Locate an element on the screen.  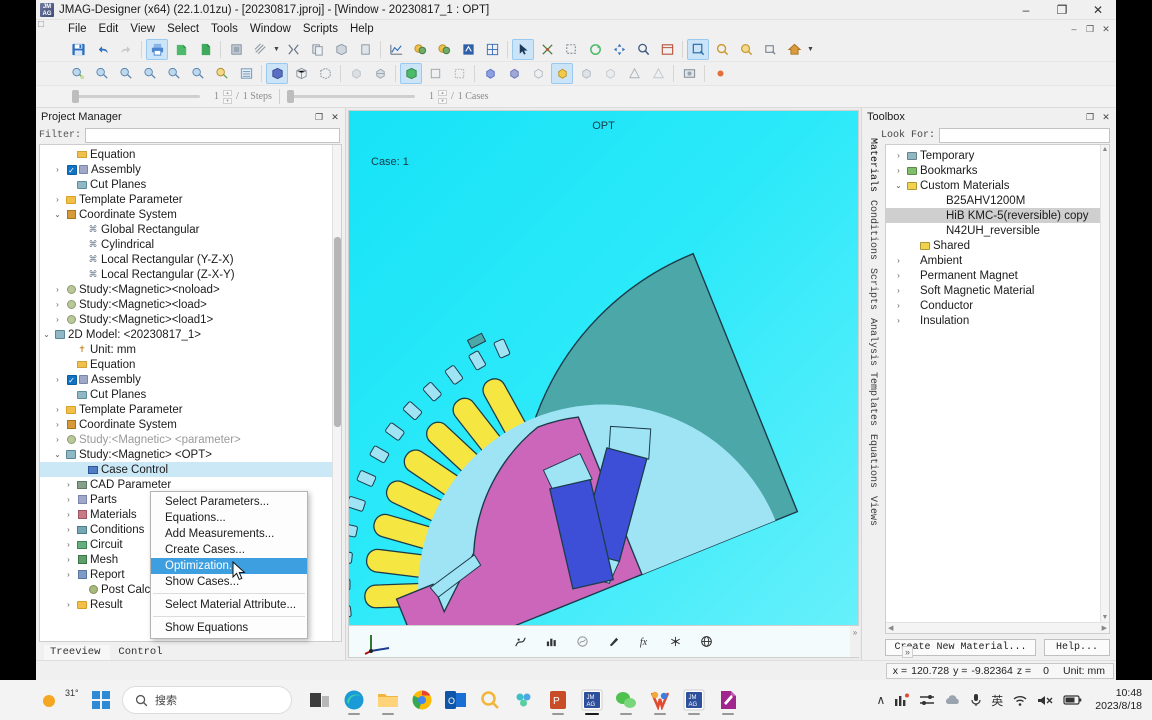
tree-item-equation: Equation is located at coordinates (190, 364).